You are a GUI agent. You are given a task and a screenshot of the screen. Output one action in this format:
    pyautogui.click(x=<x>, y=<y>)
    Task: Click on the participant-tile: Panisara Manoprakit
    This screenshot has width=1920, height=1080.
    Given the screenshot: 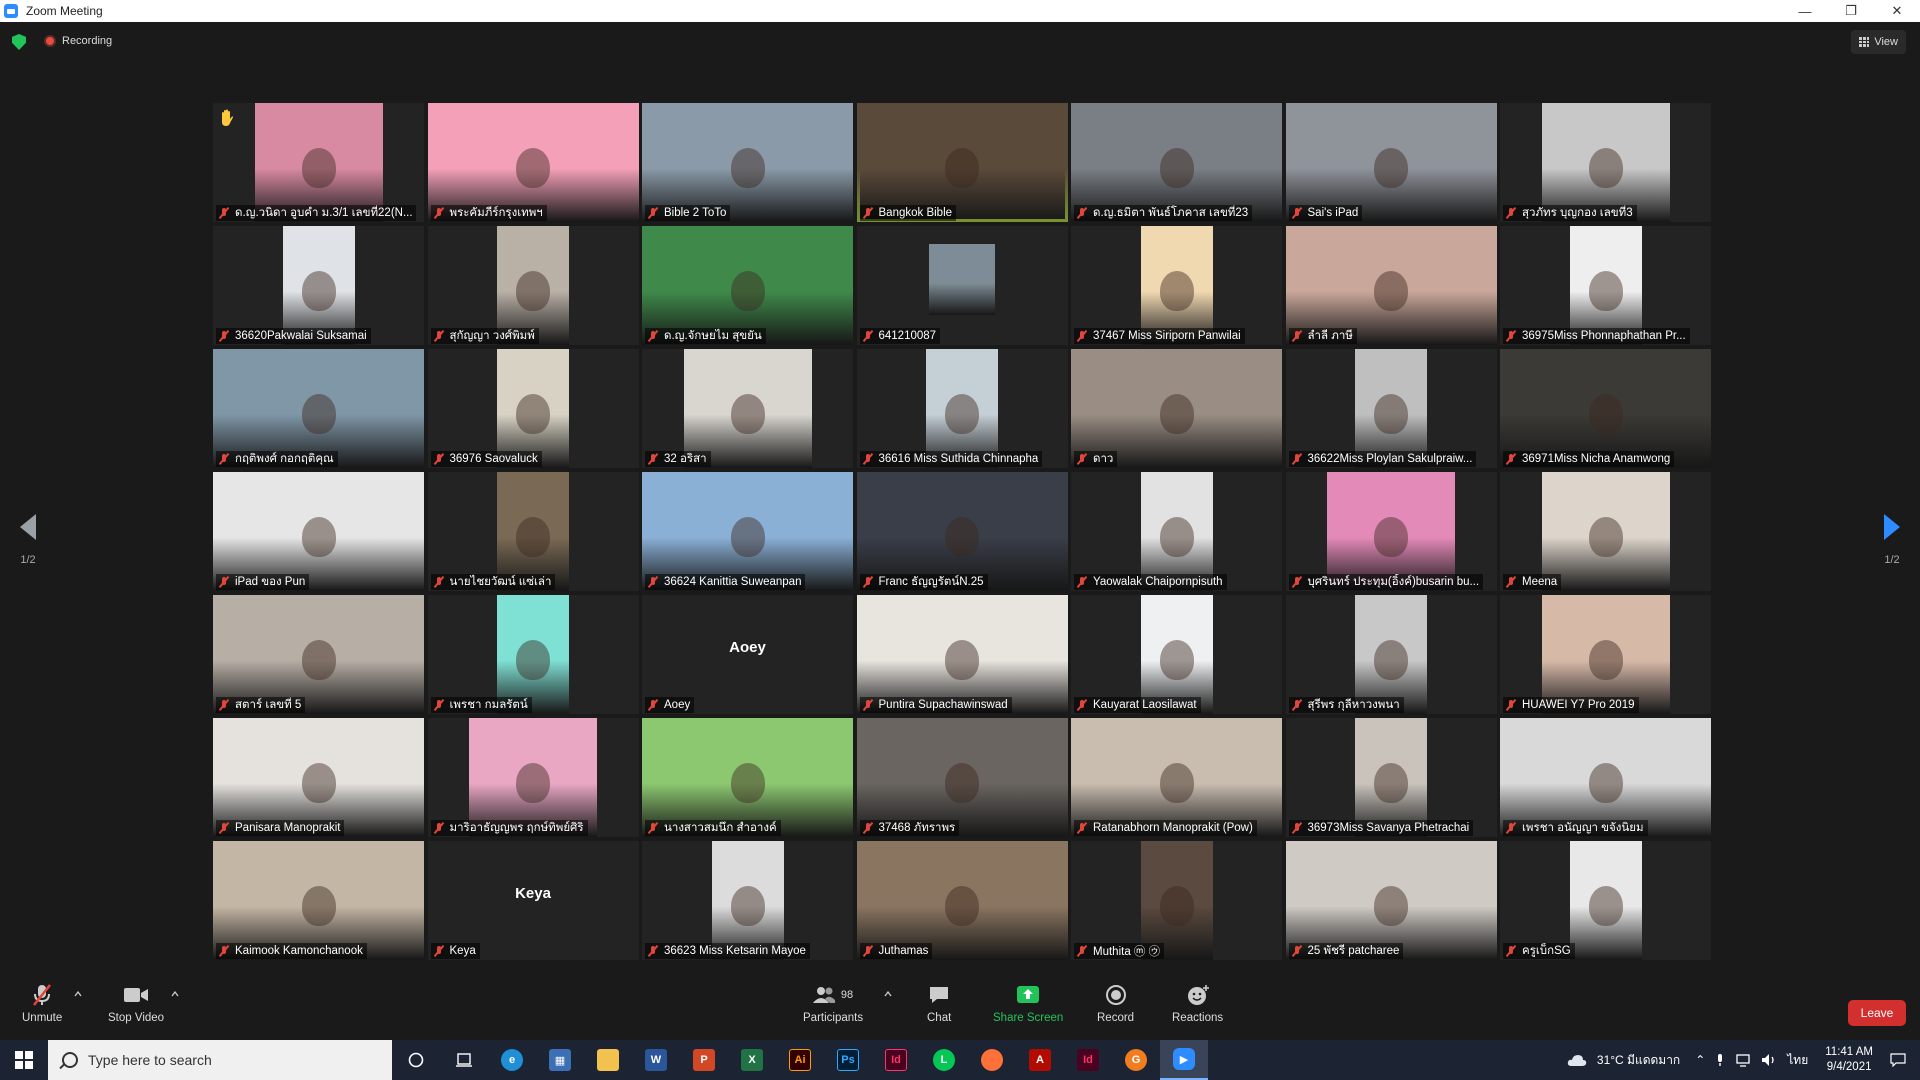 What is the action you would take?
    pyautogui.click(x=318, y=777)
    